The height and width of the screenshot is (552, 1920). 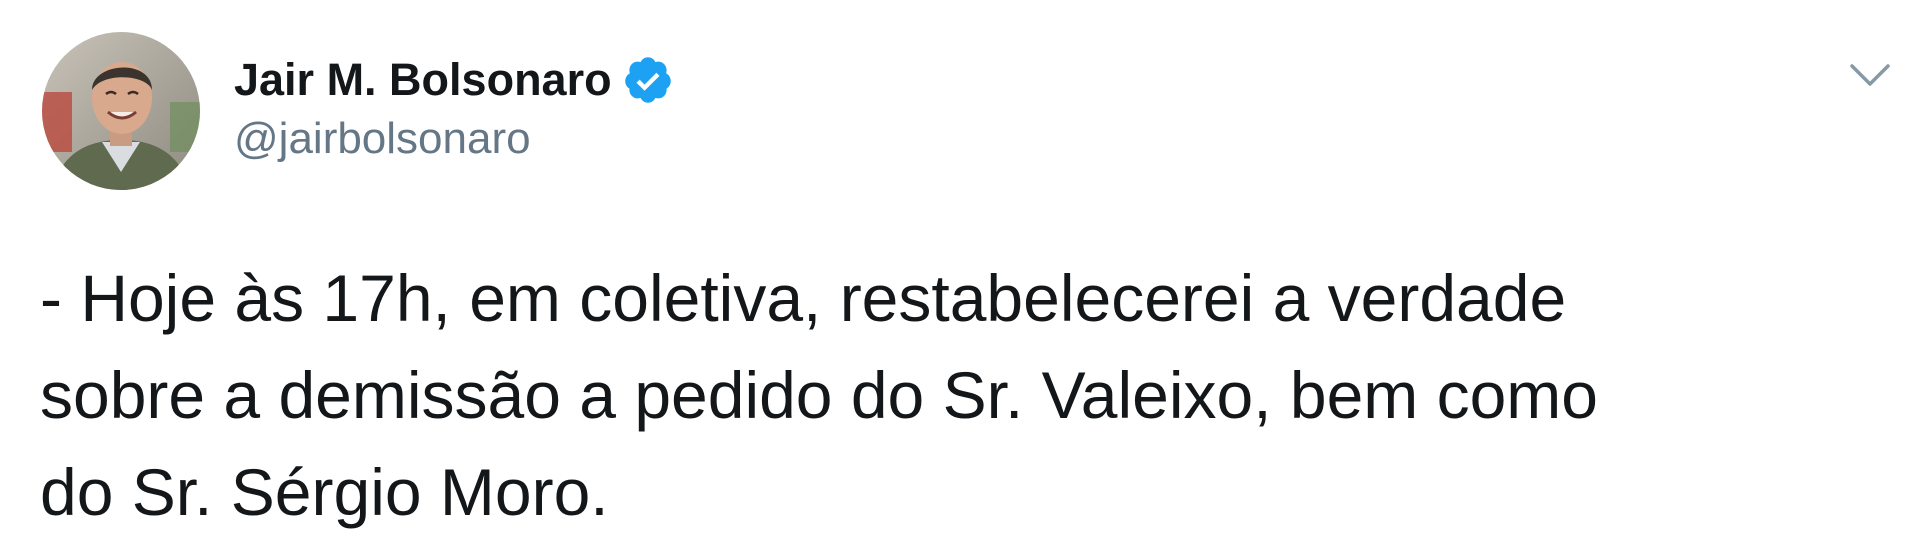 I want to click on author-block: Jair M. Bolsonaro @jairbolsonaro, so click(x=454, y=108).